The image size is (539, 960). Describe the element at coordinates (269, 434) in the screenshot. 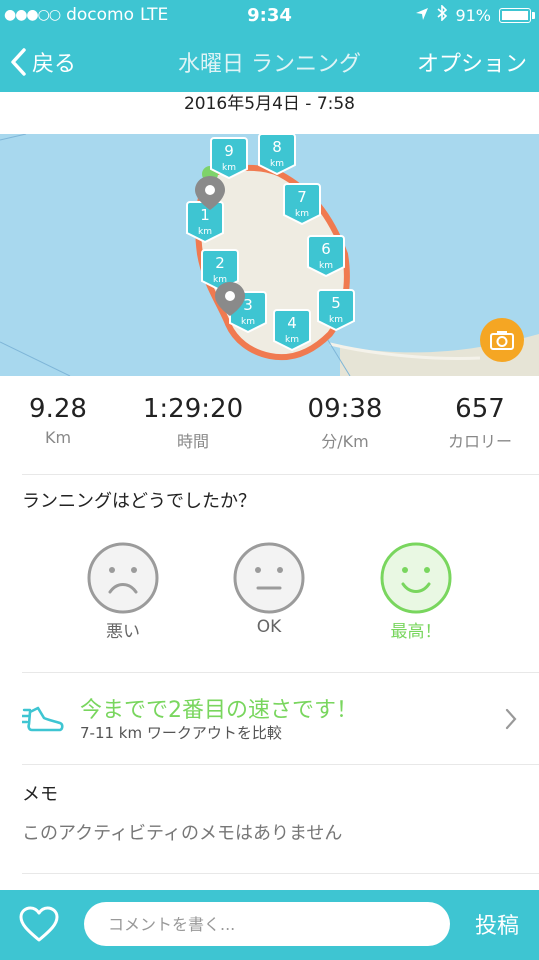

I see `stats-row: 9.28 Km 1:29:20 時間 09:38 分/Km 657 カロリー` at that location.